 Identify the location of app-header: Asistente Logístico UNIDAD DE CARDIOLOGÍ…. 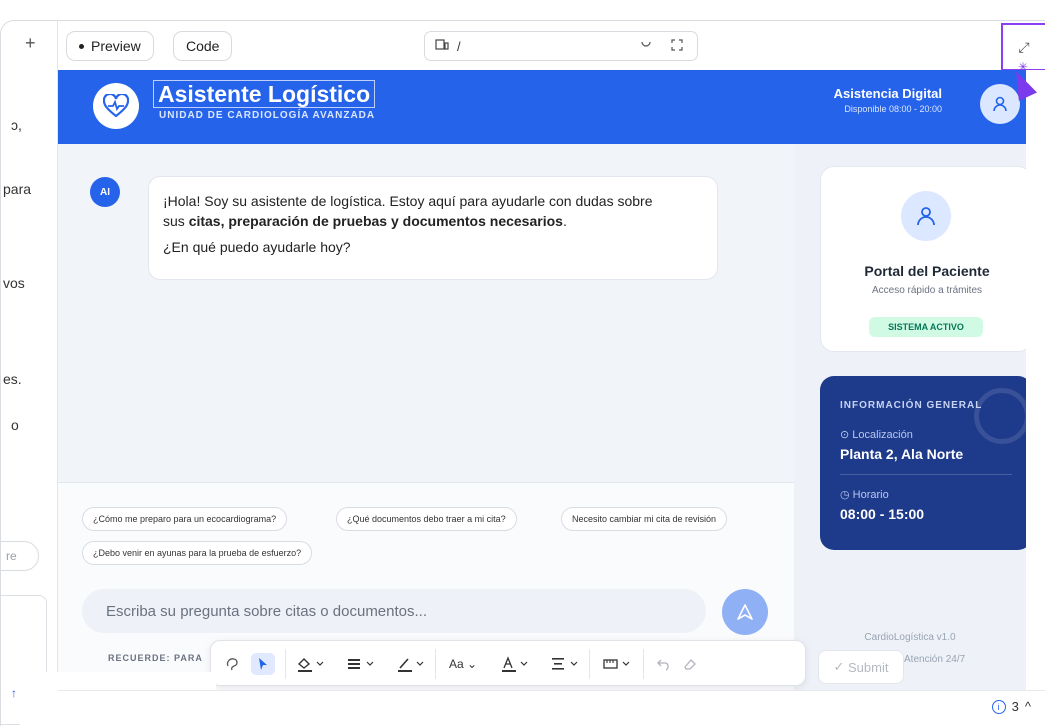
(542, 107).